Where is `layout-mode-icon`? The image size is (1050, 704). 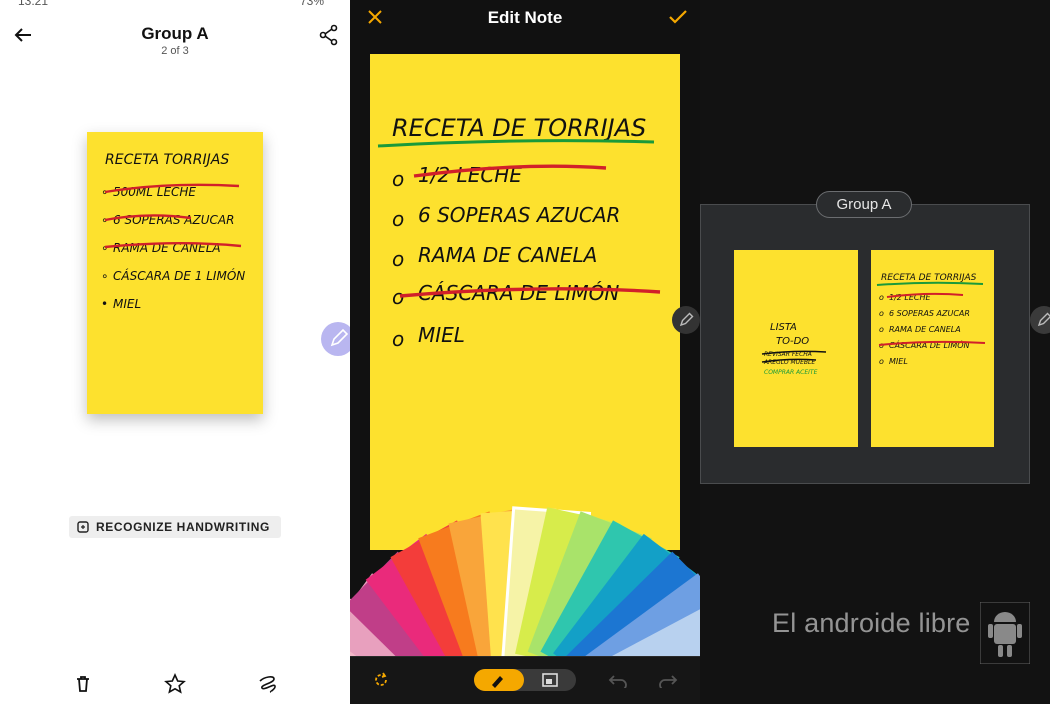
layout-mode-icon is located at coordinates (550, 680).